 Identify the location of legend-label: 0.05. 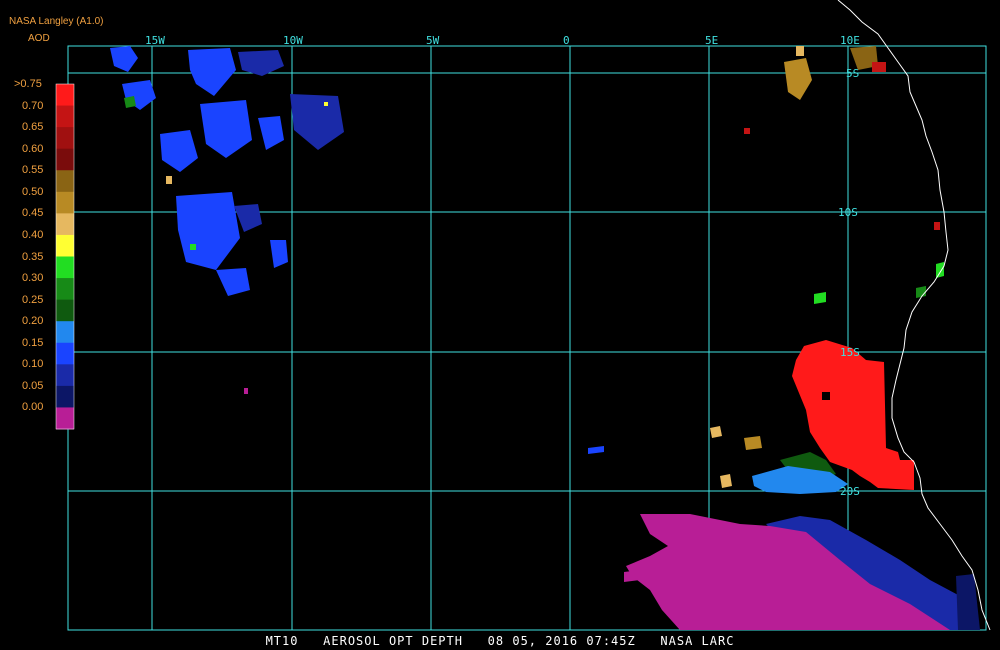
(33, 385).